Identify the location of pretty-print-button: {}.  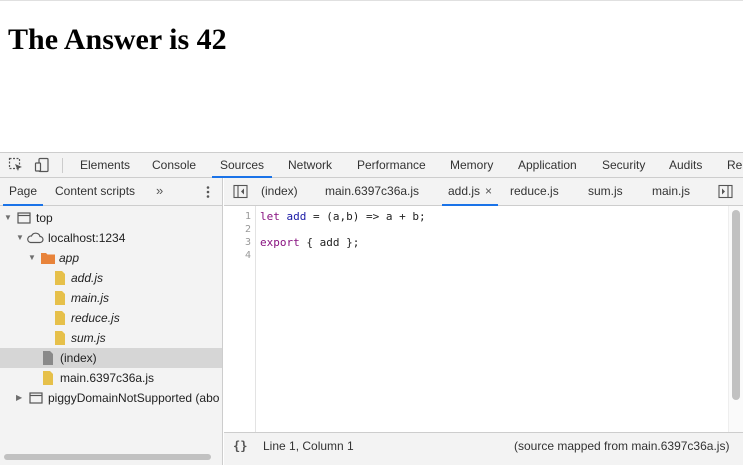
(240, 446).